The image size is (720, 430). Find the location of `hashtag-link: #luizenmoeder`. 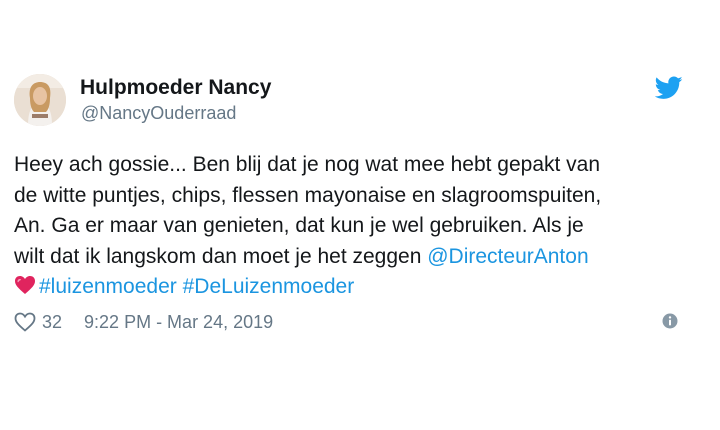

hashtag-link: #luizenmoeder is located at coordinates (108, 286).